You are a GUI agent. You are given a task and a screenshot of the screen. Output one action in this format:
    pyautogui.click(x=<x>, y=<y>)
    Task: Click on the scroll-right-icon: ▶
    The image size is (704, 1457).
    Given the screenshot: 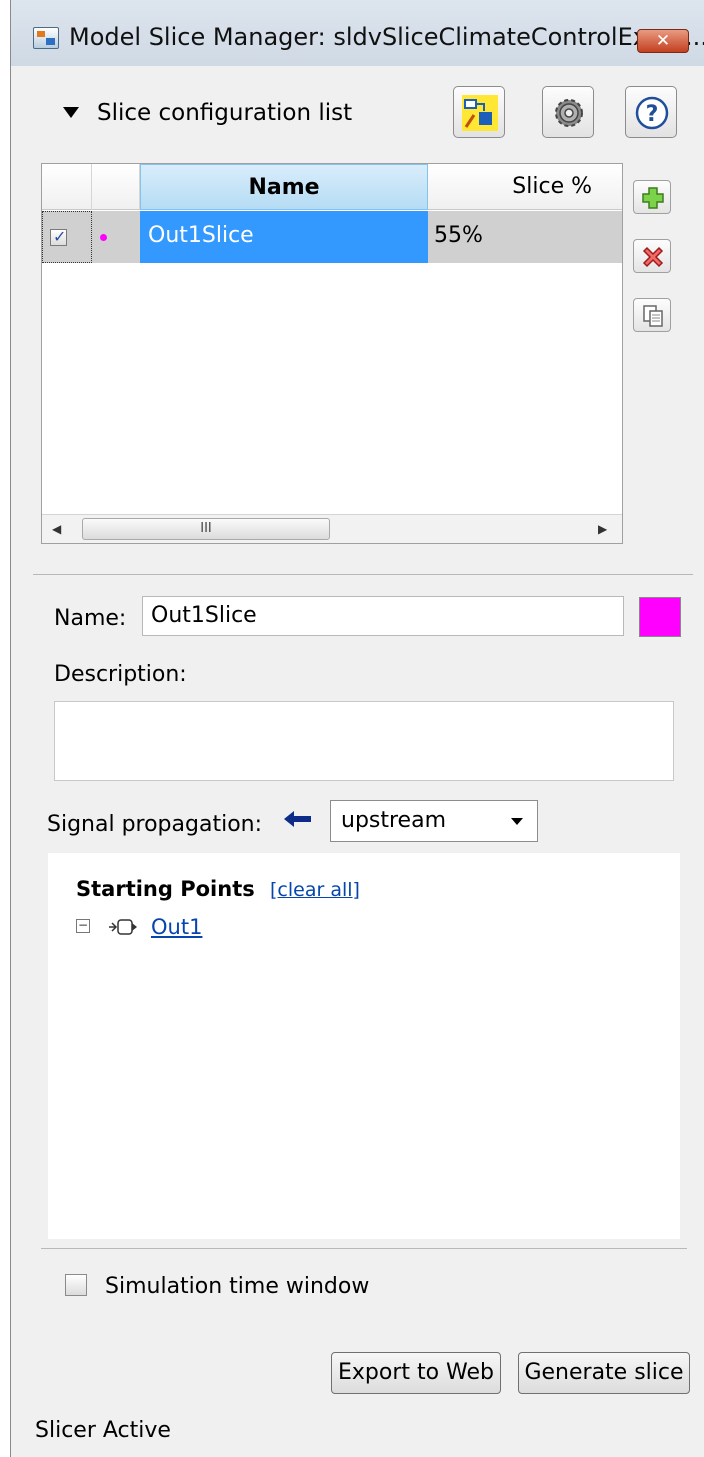 What is the action you would take?
    pyautogui.click(x=602, y=529)
    